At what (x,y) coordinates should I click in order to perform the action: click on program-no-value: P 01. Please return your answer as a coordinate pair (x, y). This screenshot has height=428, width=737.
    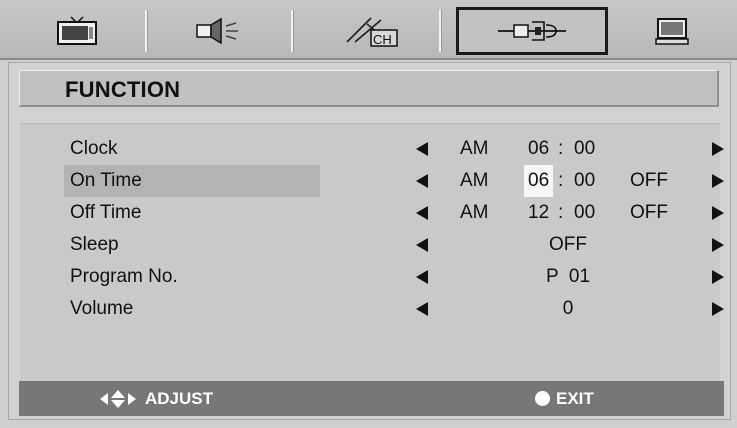
    Looking at the image, I should click on (568, 276).